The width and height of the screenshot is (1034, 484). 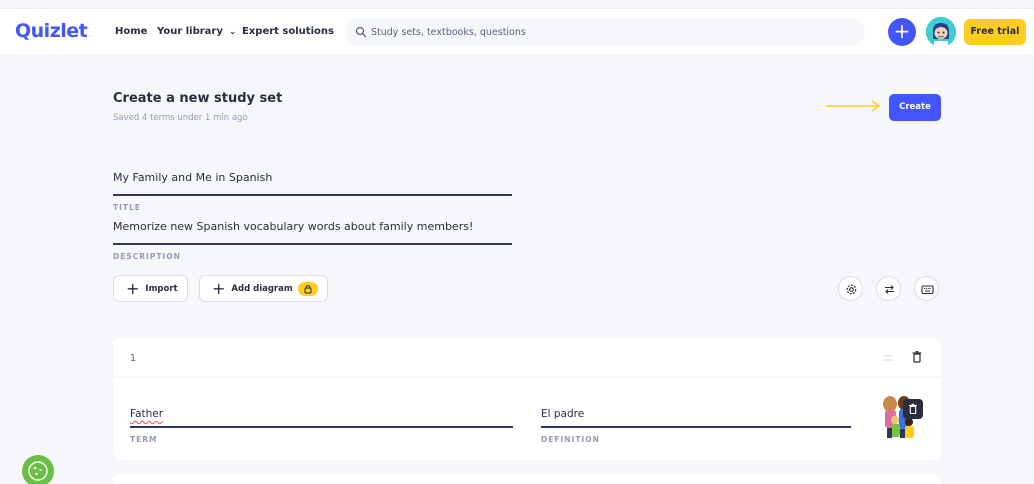 I want to click on card-header: 1, so click(x=527, y=358).